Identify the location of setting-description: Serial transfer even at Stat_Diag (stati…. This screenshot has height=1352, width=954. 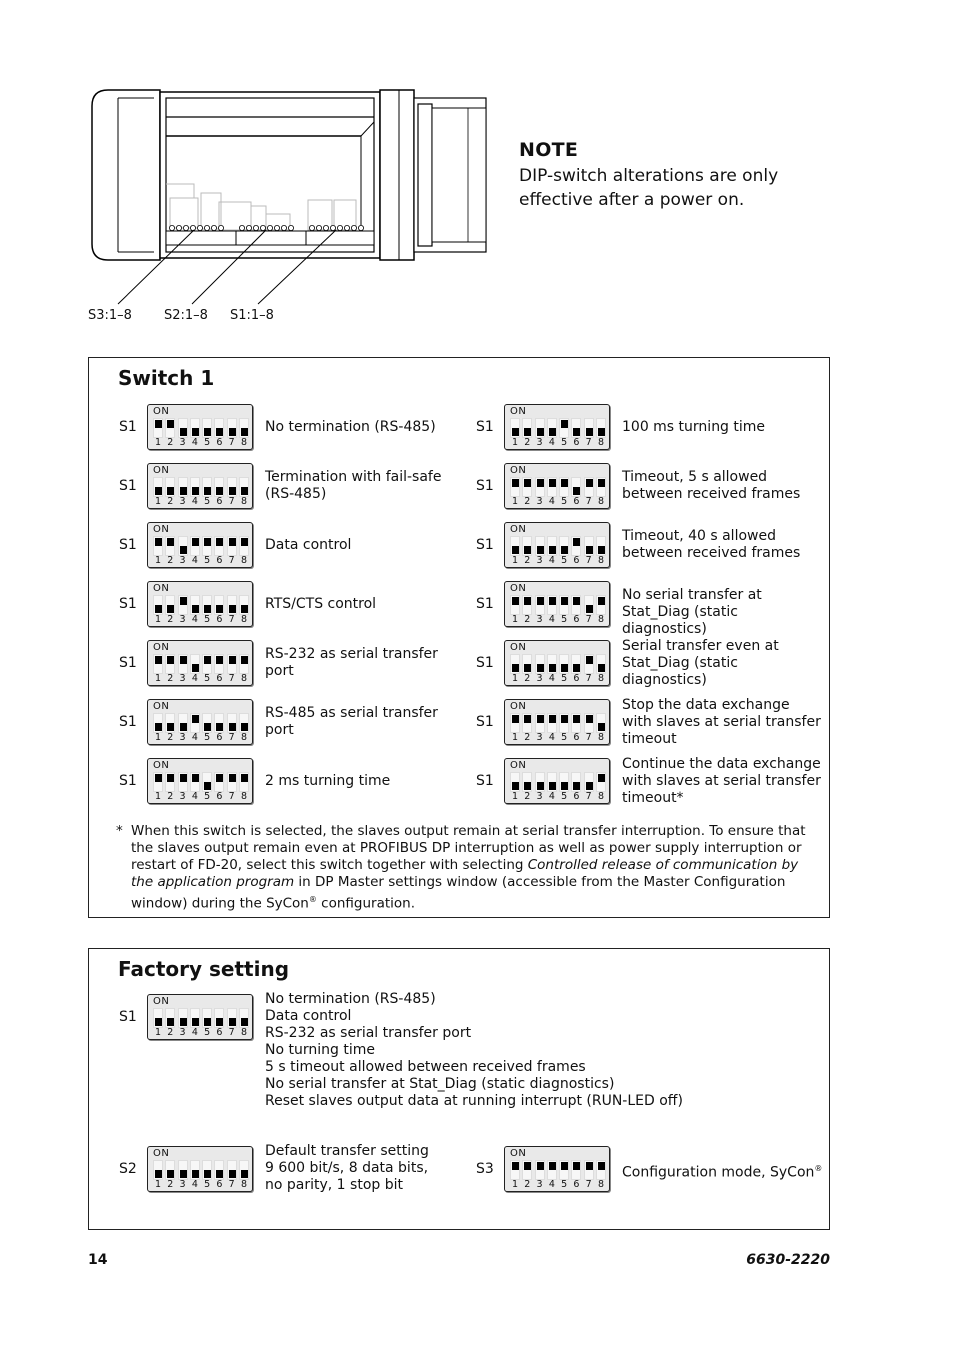
(700, 662).